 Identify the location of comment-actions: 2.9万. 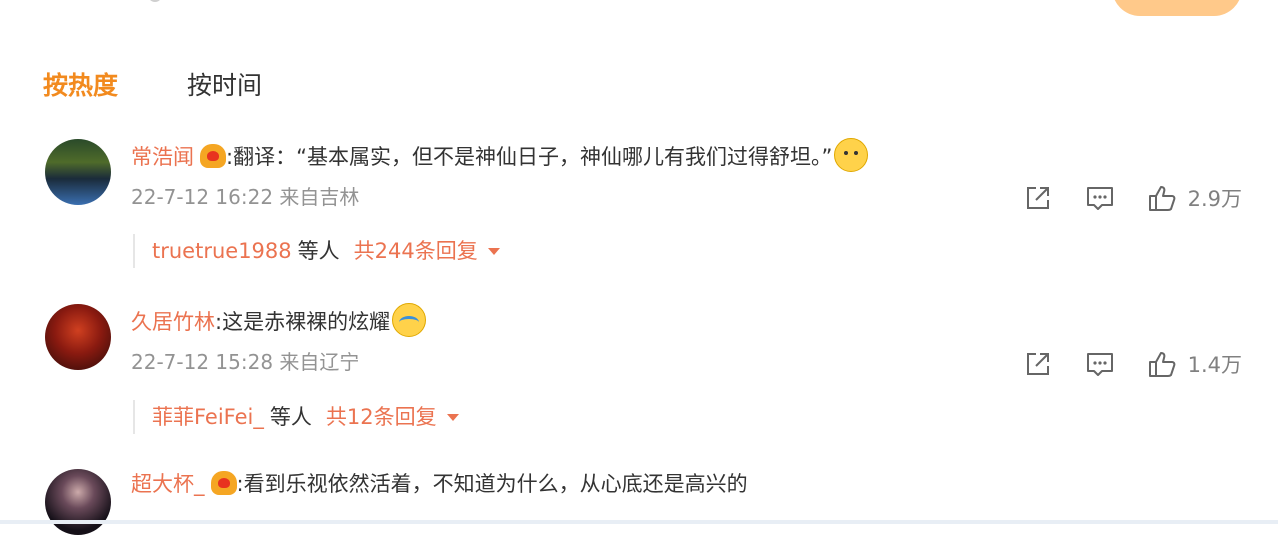
(1132, 198).